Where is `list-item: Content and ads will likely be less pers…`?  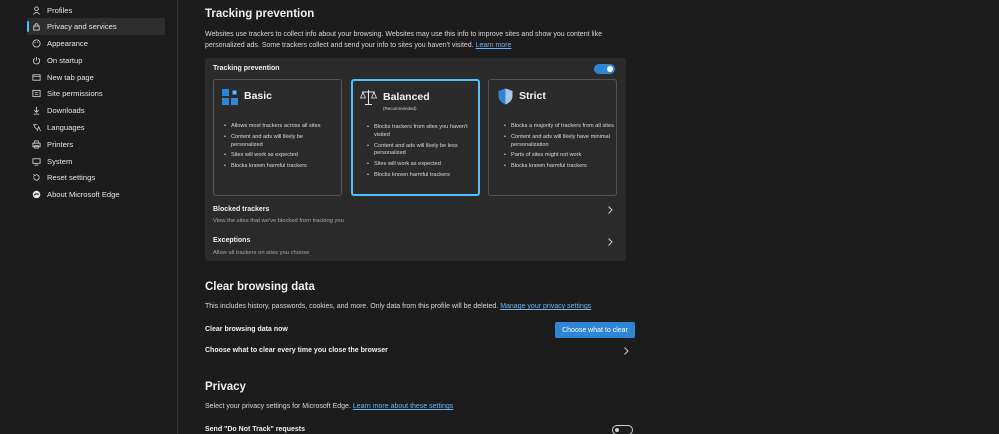
list-item: Content and ads will likely be less pers… is located at coordinates (423, 151).